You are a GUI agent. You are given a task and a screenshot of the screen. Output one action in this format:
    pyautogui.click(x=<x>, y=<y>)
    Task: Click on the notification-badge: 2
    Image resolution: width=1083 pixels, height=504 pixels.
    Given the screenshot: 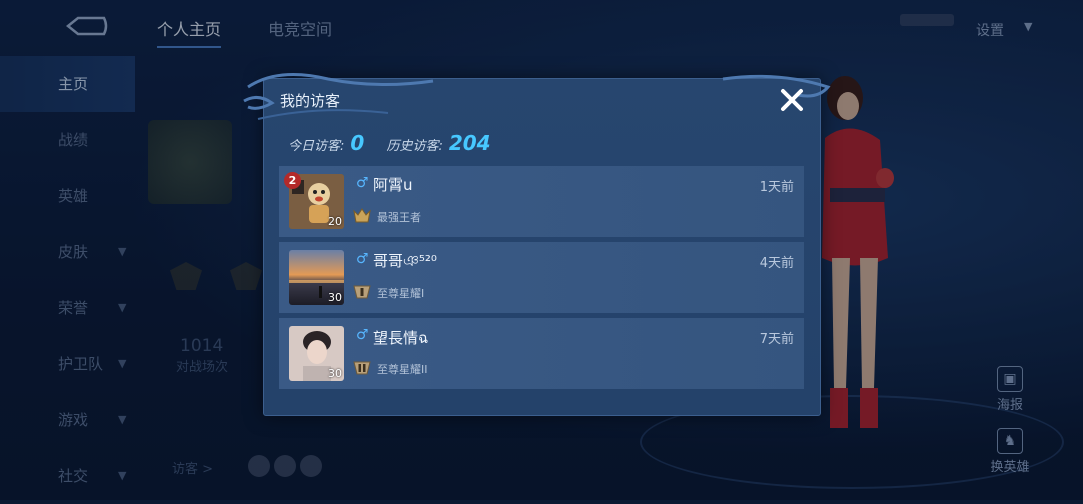 What is the action you would take?
    pyautogui.click(x=292, y=180)
    